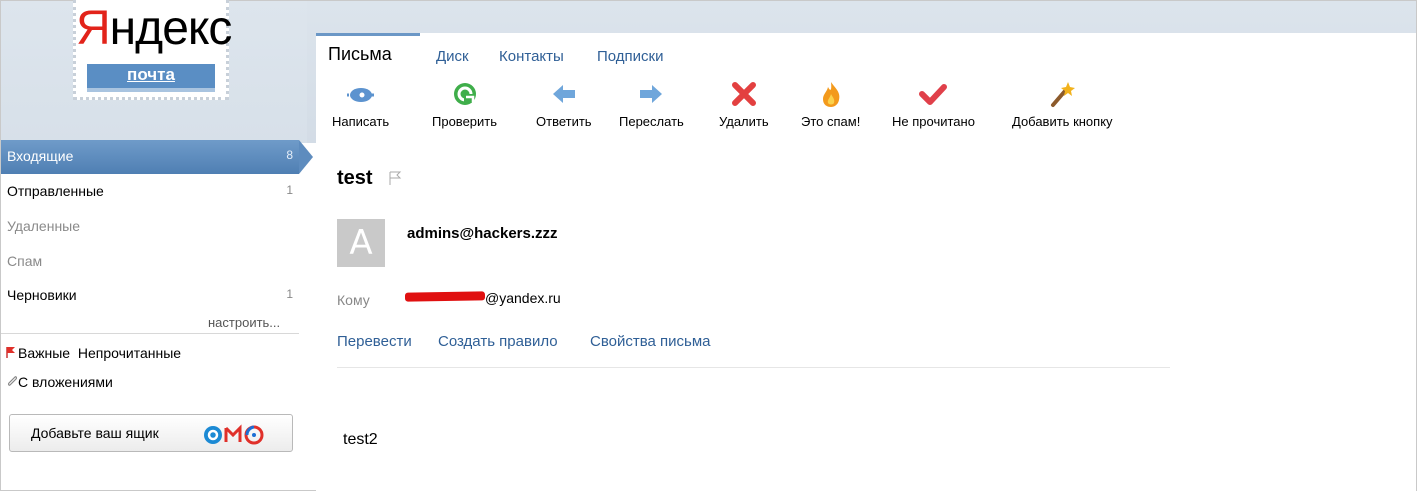 The height and width of the screenshot is (491, 1417). What do you see at coordinates (651, 104) in the screenshot?
I see `forward-button: Переслать` at bounding box center [651, 104].